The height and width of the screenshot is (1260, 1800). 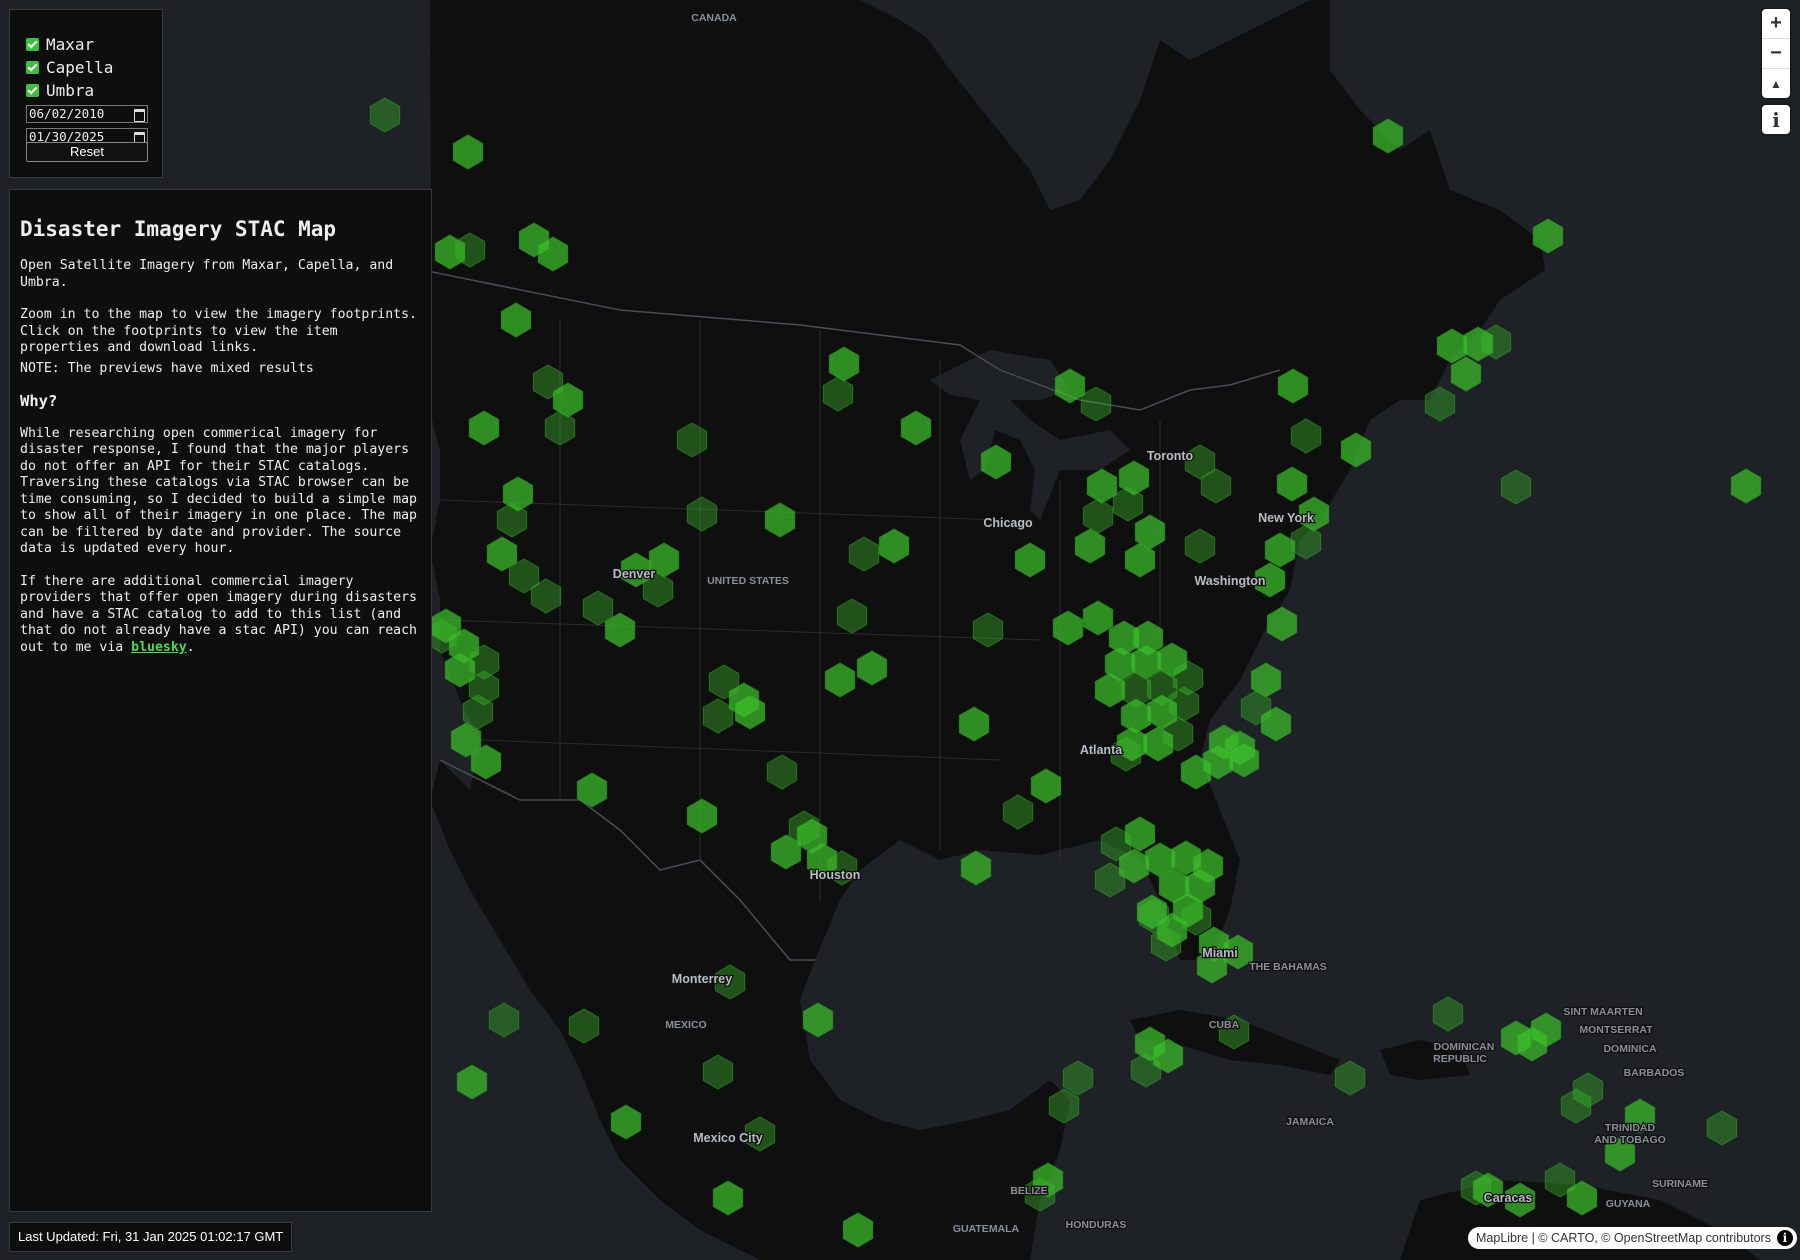 What do you see at coordinates (1096, 1225) in the screenshot?
I see `map-label-country: HONDURAS` at bounding box center [1096, 1225].